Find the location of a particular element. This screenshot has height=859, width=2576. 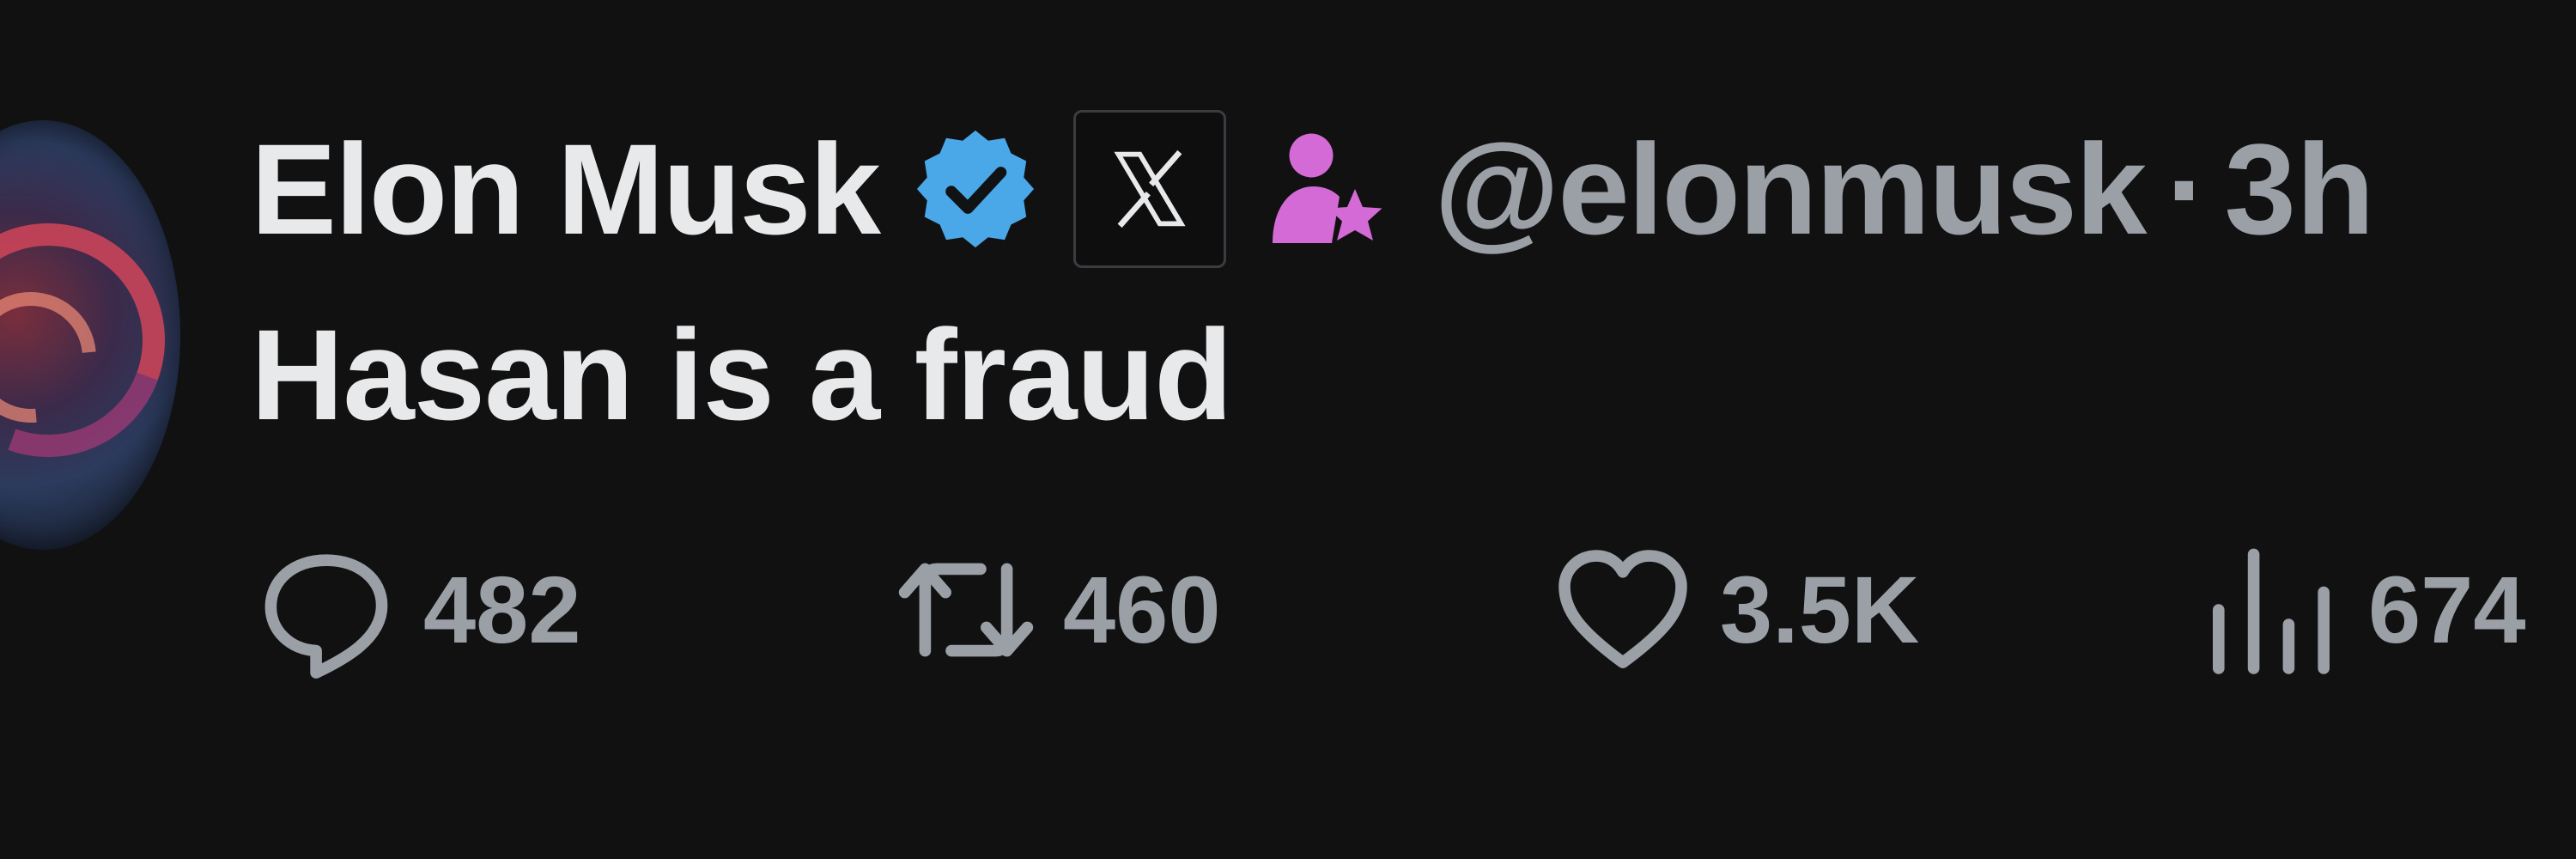

retweet-button: 460 is located at coordinates (1057, 610).